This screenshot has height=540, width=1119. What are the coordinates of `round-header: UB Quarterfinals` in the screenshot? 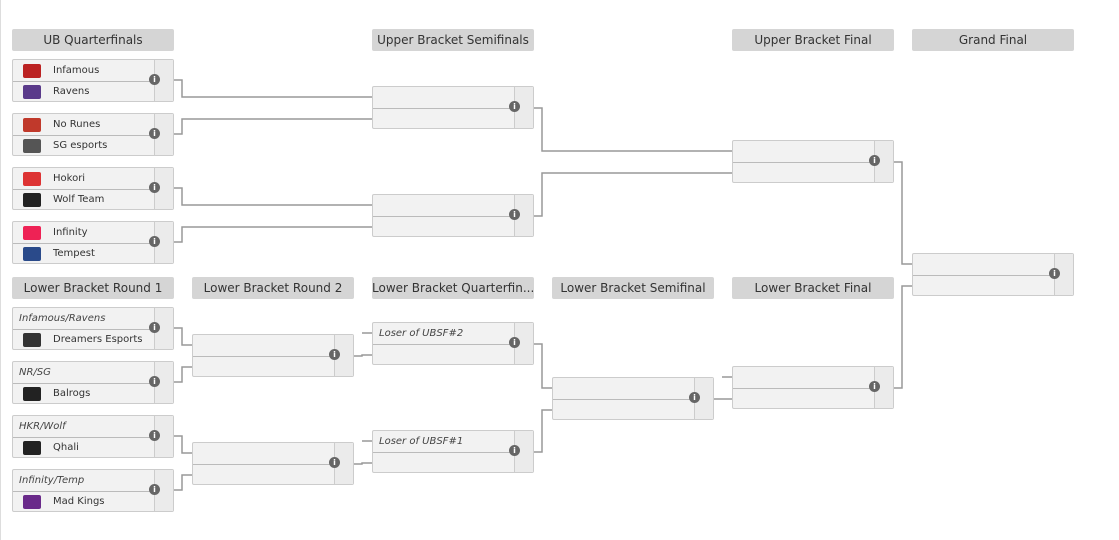 It's located at (93, 40).